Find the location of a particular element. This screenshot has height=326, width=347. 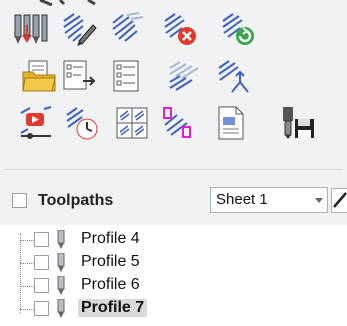

merge-toolpaths-icon is located at coordinates (184, 76).